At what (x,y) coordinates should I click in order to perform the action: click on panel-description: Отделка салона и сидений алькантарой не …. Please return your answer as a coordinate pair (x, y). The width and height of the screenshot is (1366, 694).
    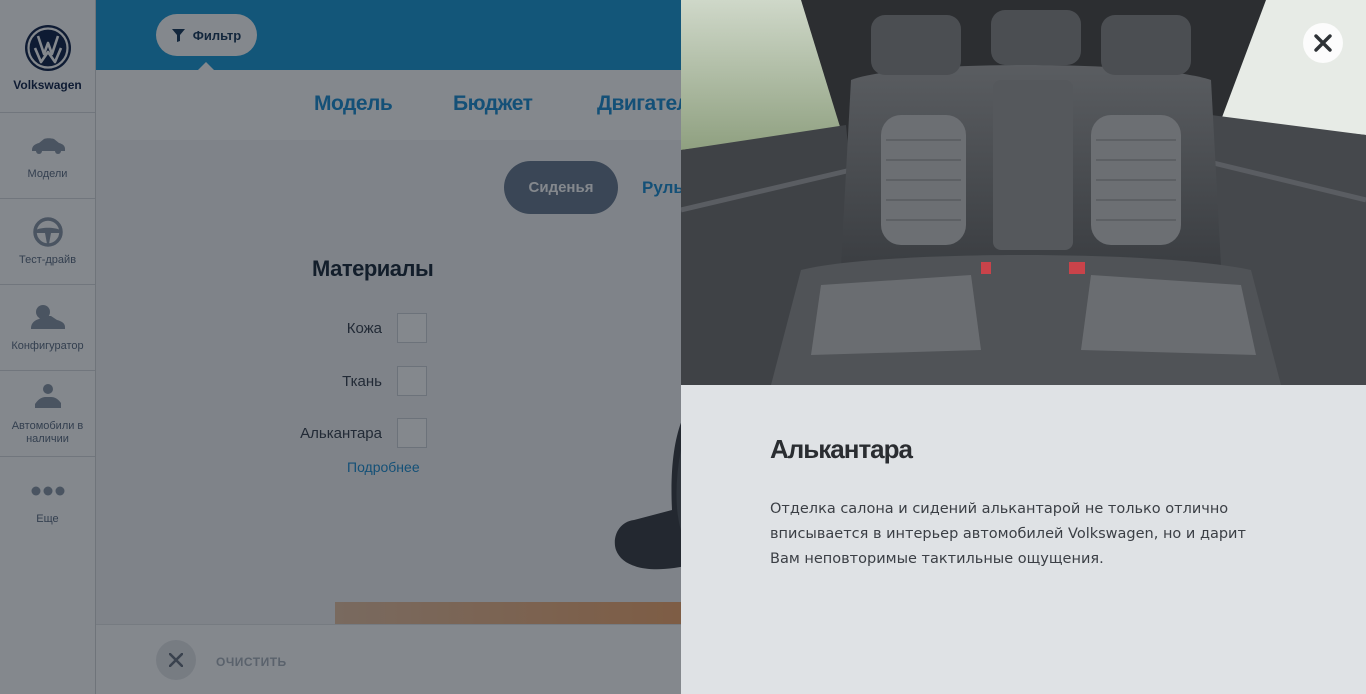
    Looking at the image, I should click on (1008, 534).